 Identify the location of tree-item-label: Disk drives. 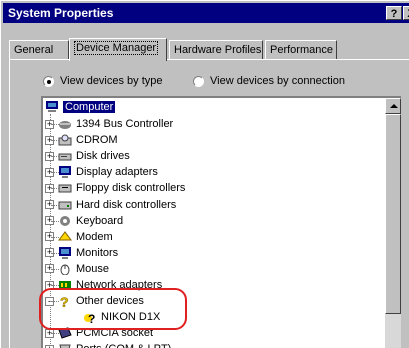
(103, 156).